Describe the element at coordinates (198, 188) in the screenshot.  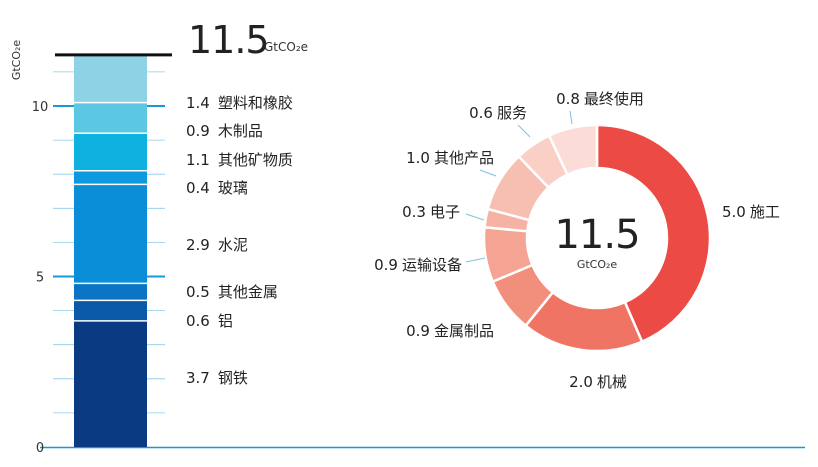
I see `bar-segment-value: 0.4` at that location.